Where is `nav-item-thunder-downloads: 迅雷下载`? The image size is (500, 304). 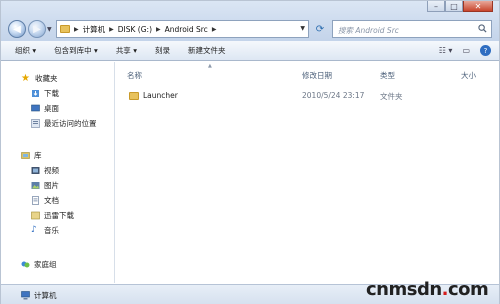
nav-item-thunder-downloads: 迅雷下载 is located at coordinates (52, 215).